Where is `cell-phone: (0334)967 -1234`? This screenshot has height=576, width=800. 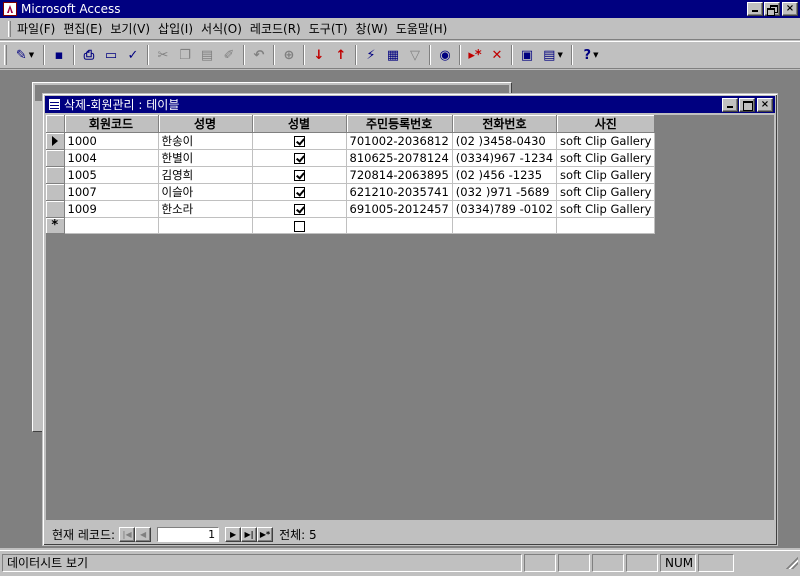
cell-phone: (0334)967 -1234 is located at coordinates (505, 158).